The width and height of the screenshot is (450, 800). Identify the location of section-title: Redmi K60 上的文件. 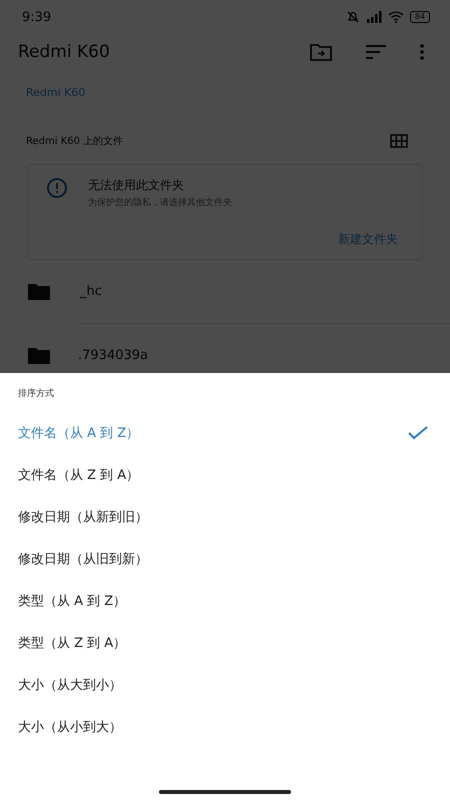
(75, 141).